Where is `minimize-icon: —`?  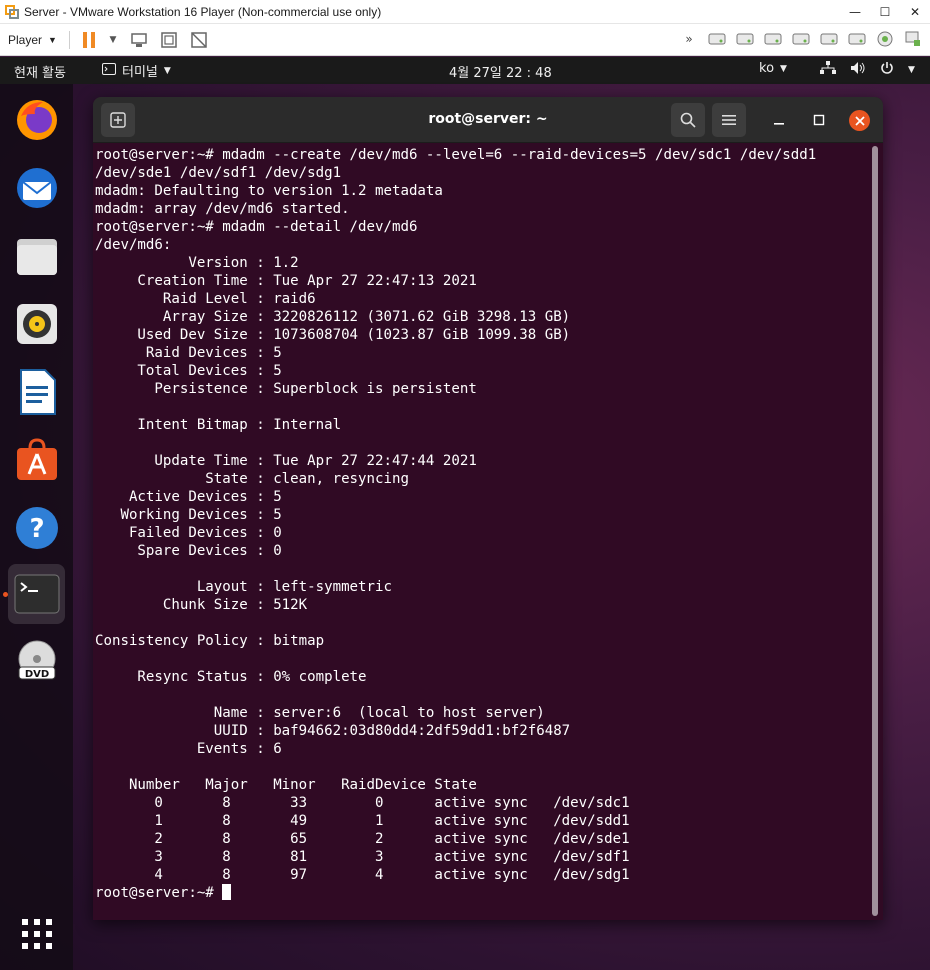 minimize-icon: — is located at coordinates (855, 12).